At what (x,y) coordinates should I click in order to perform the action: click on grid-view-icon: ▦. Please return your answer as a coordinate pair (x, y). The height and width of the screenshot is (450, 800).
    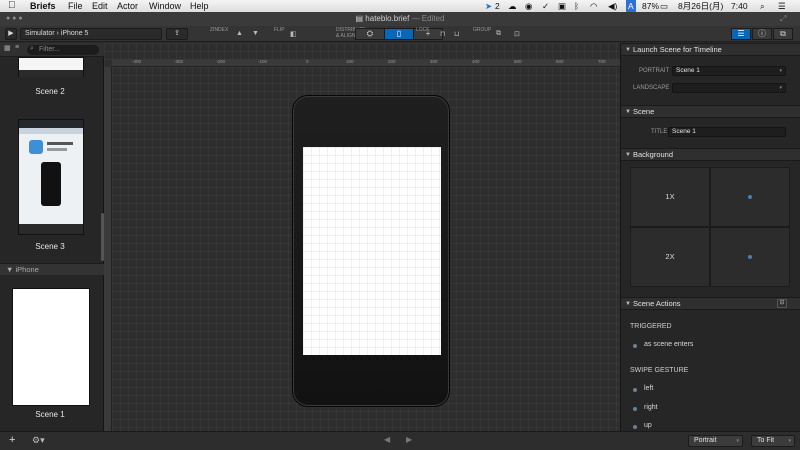
    Looking at the image, I should click on (7, 48).